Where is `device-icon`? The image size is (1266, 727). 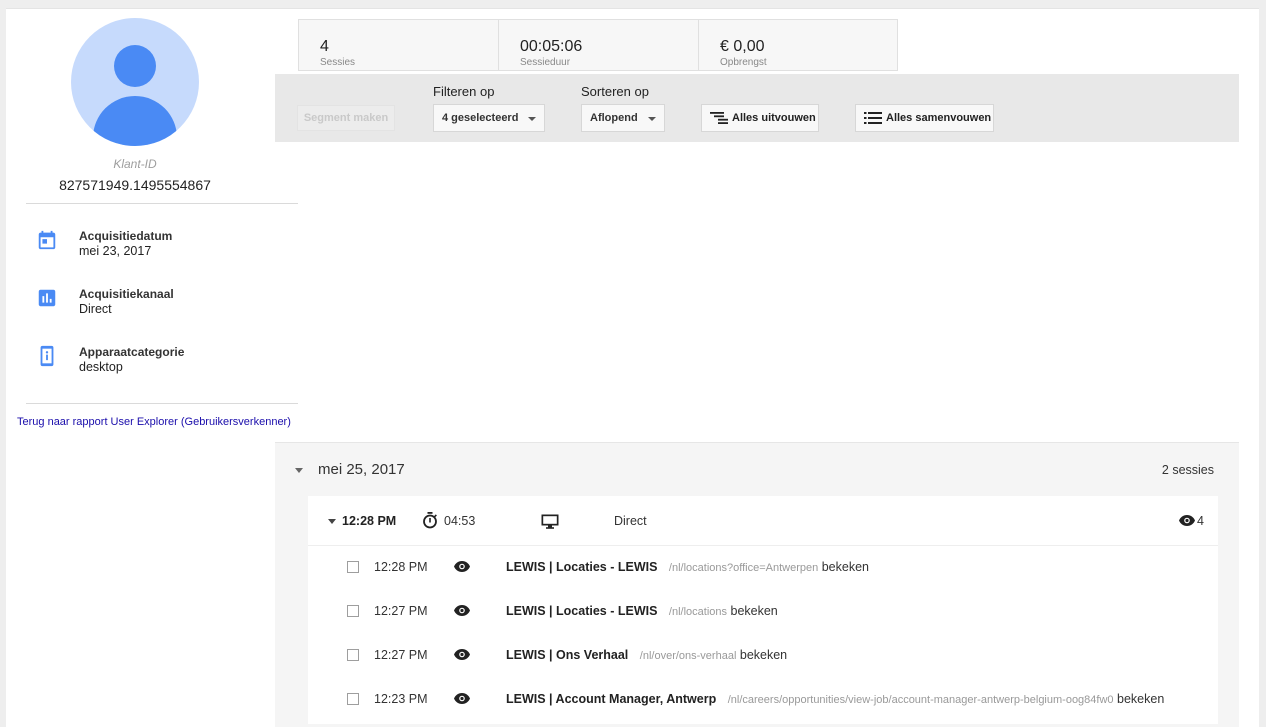
device-icon is located at coordinates (47, 356).